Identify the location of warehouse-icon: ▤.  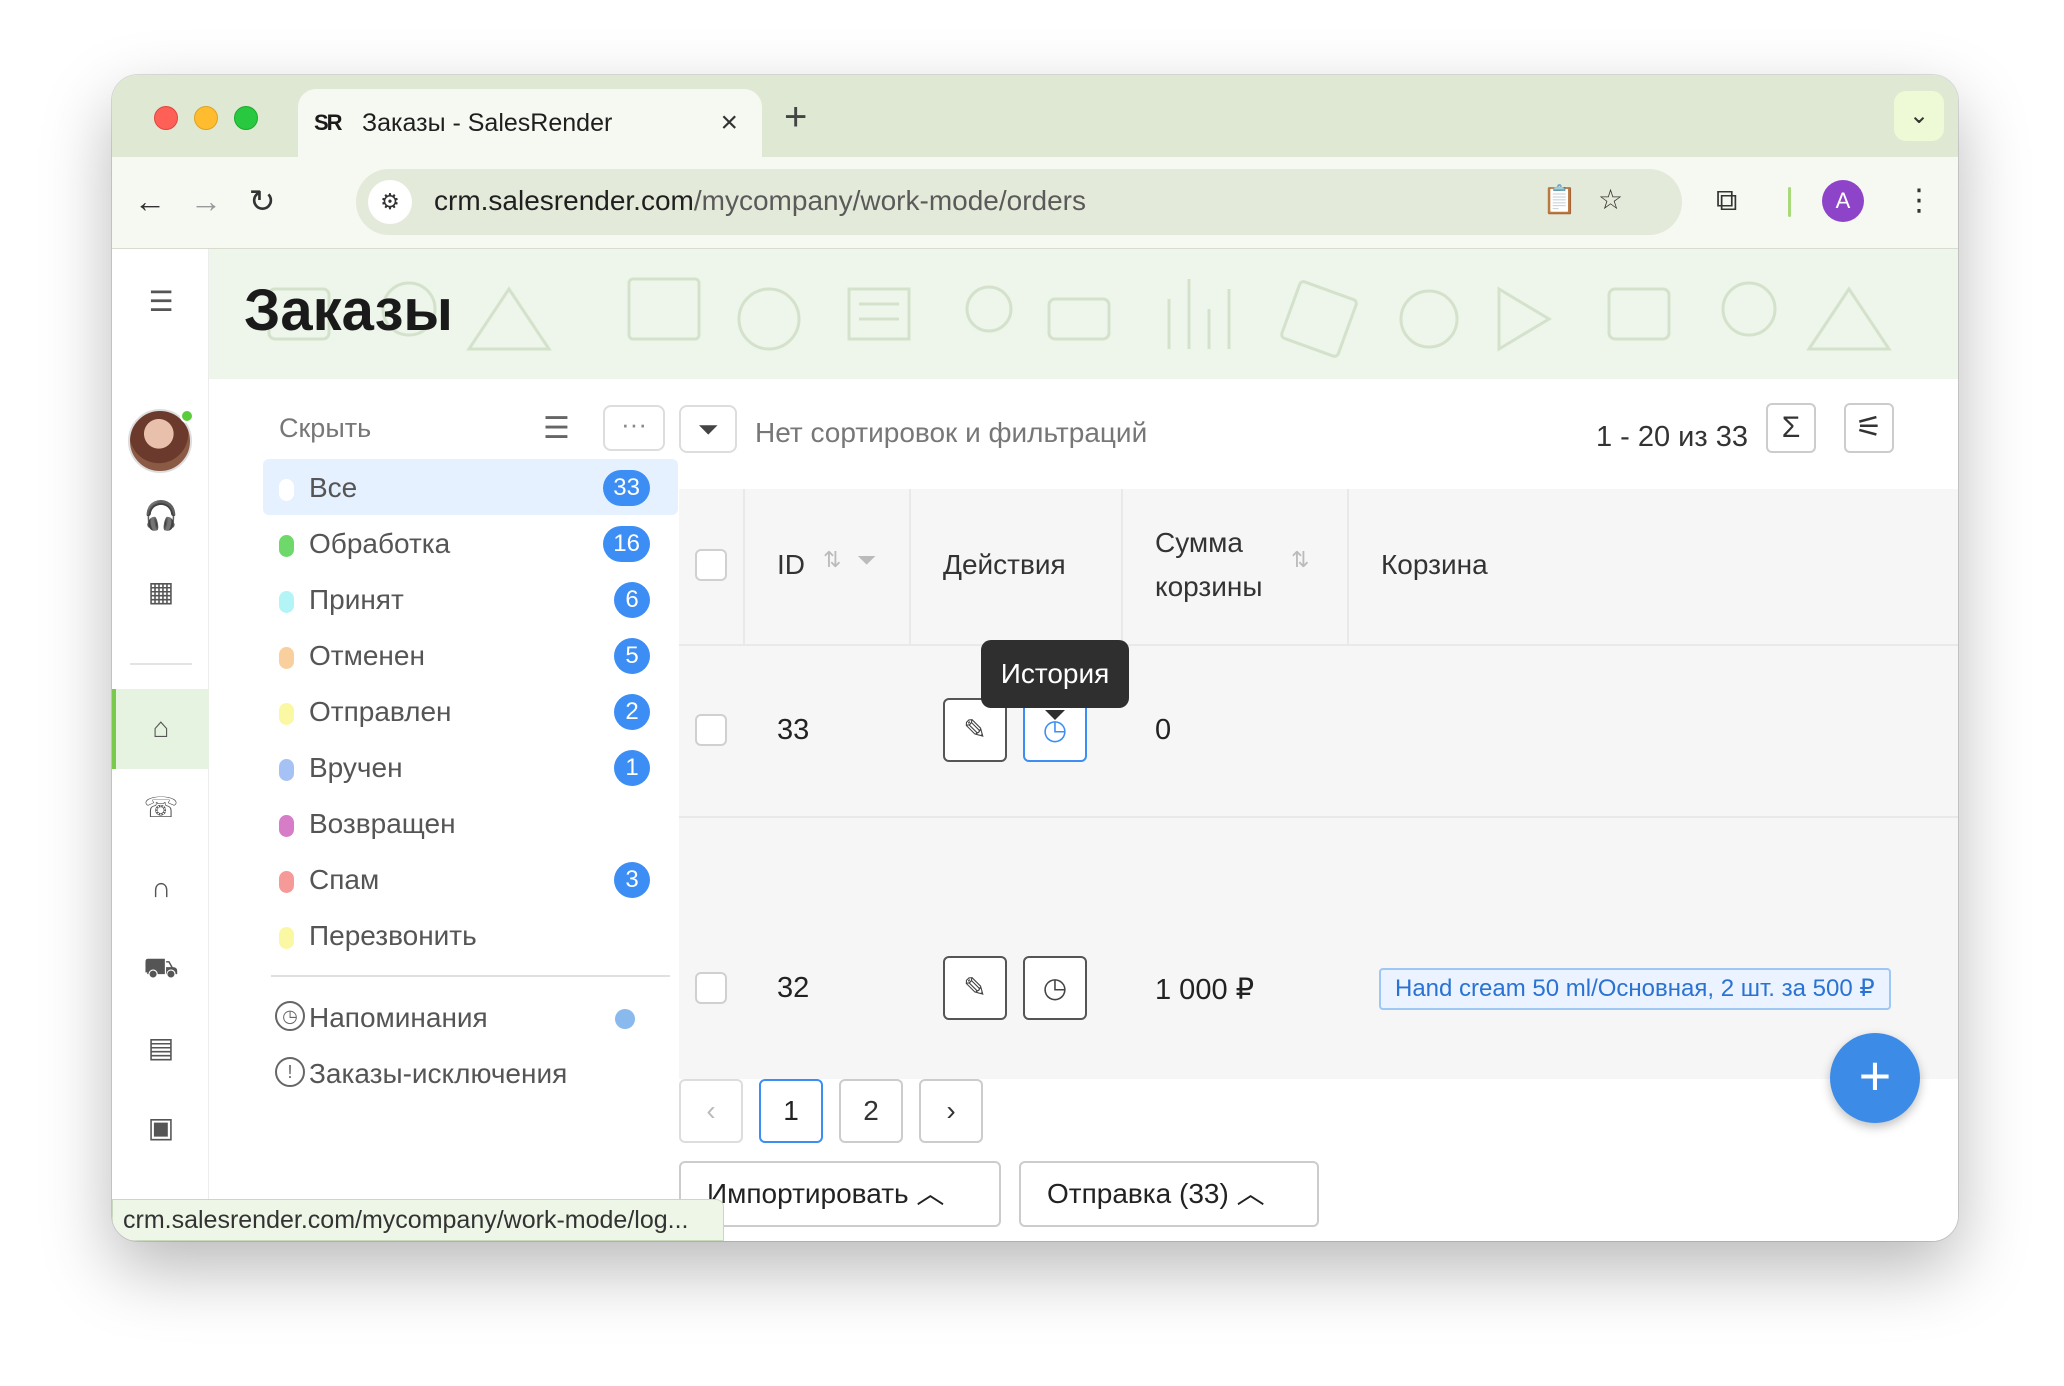
(161, 1048).